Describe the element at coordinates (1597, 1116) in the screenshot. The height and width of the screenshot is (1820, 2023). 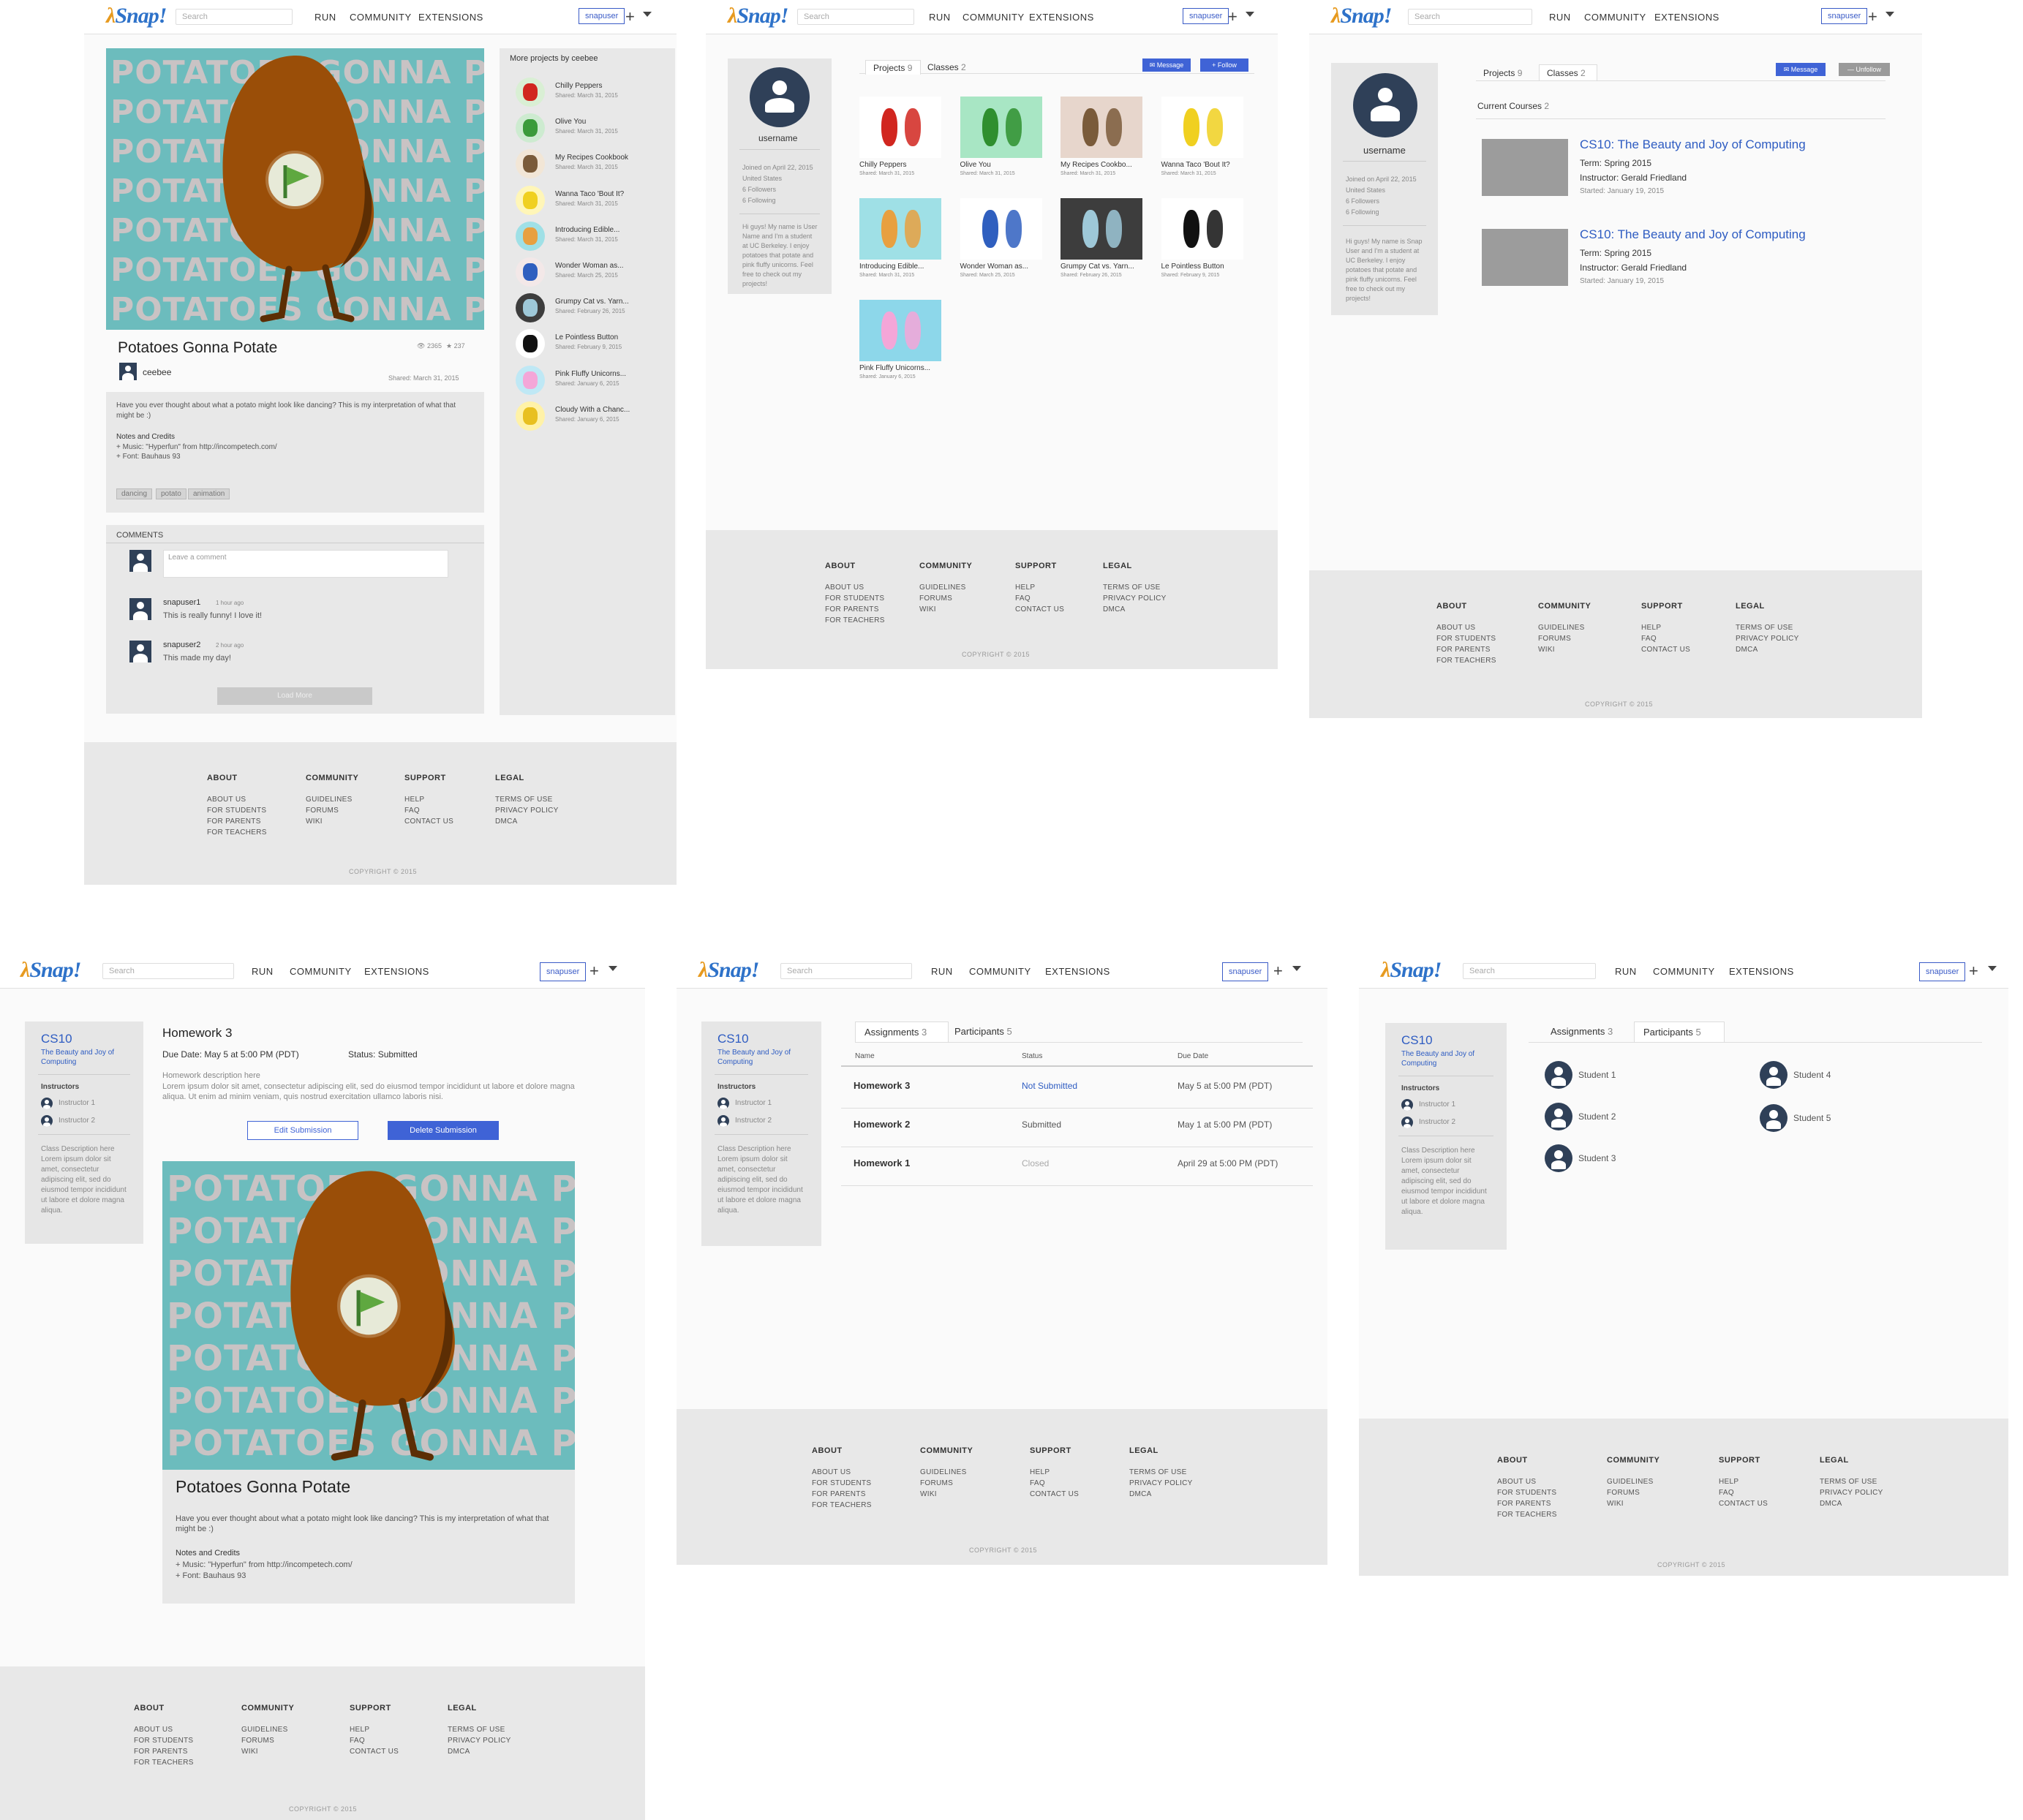
I see `student-name: Student 2` at that location.